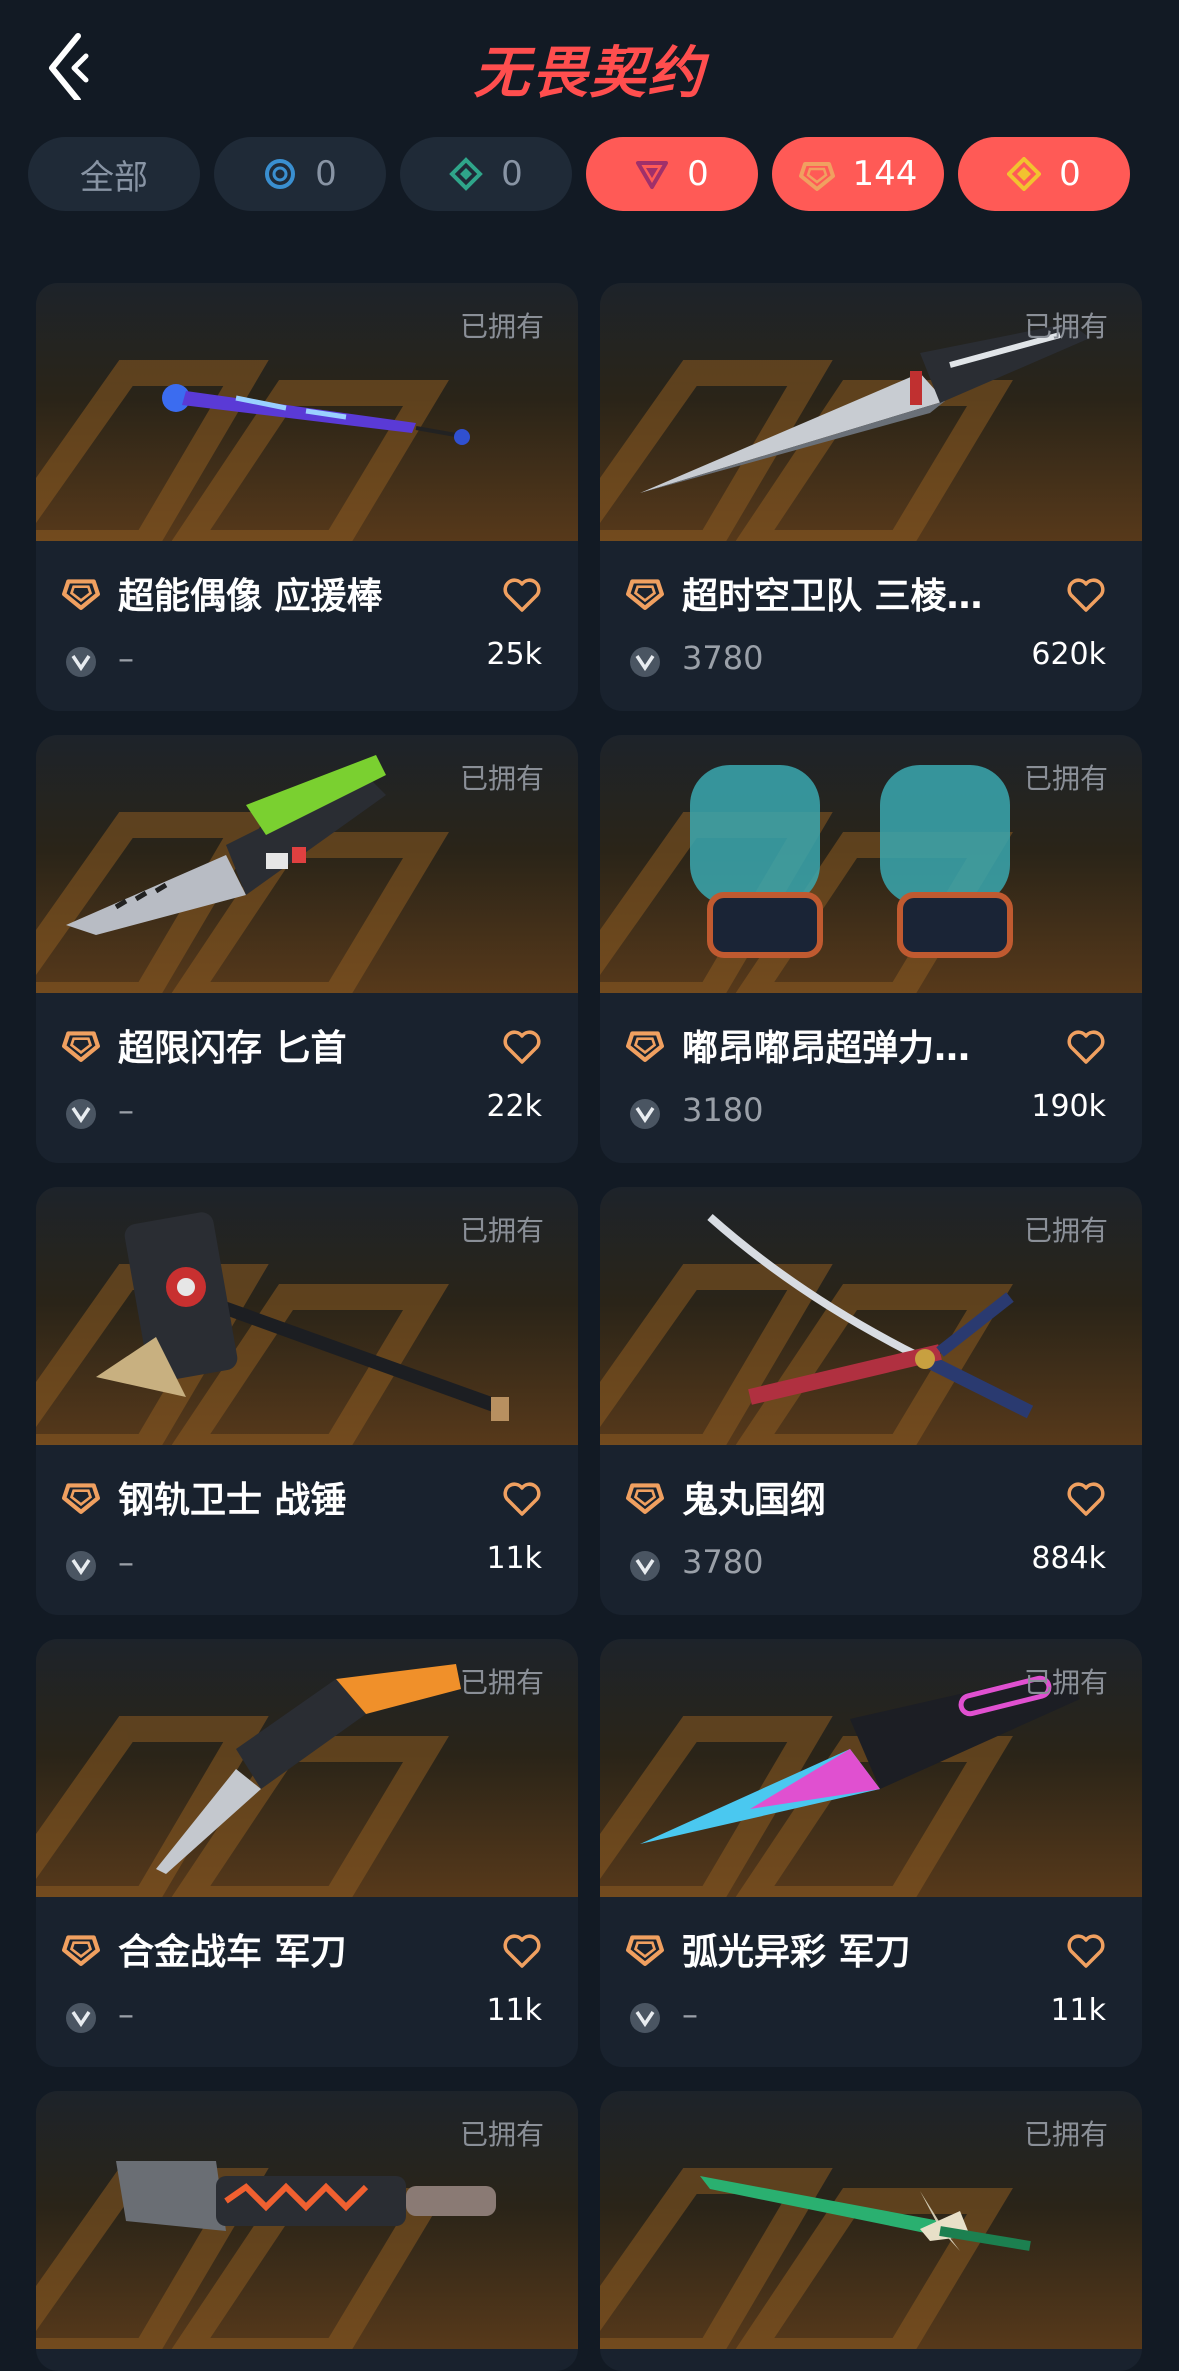 The height and width of the screenshot is (2371, 1179). I want to click on skin-card: 已拥有 合金战车 军刀 – 11k, so click(307, 1853).